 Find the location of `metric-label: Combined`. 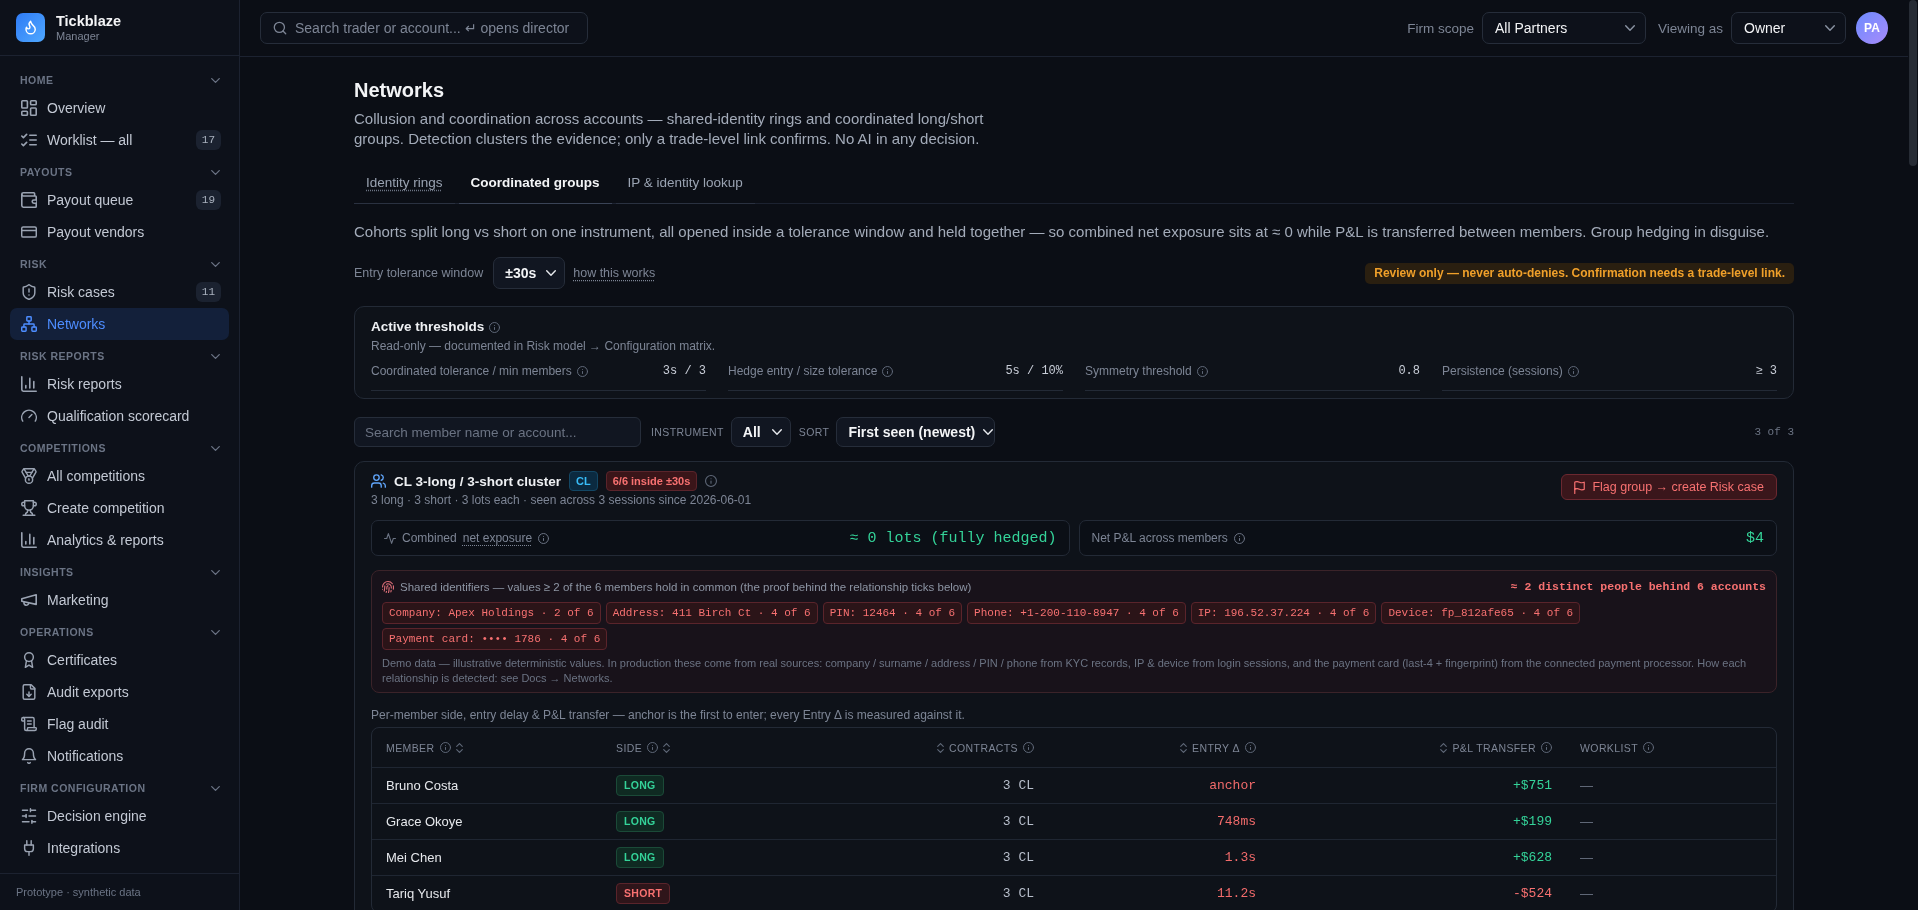

metric-label: Combined is located at coordinates (429, 538).